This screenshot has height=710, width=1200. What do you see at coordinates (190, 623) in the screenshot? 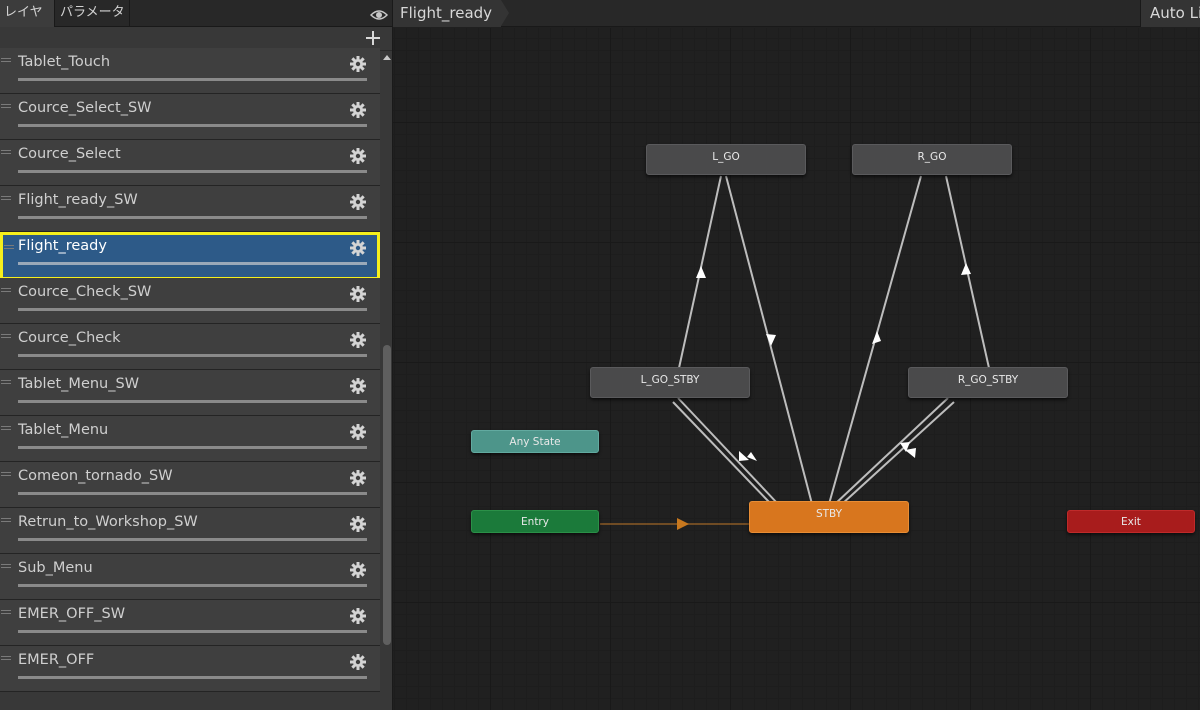
I see `layer-row: EMER_OFF_SW` at bounding box center [190, 623].